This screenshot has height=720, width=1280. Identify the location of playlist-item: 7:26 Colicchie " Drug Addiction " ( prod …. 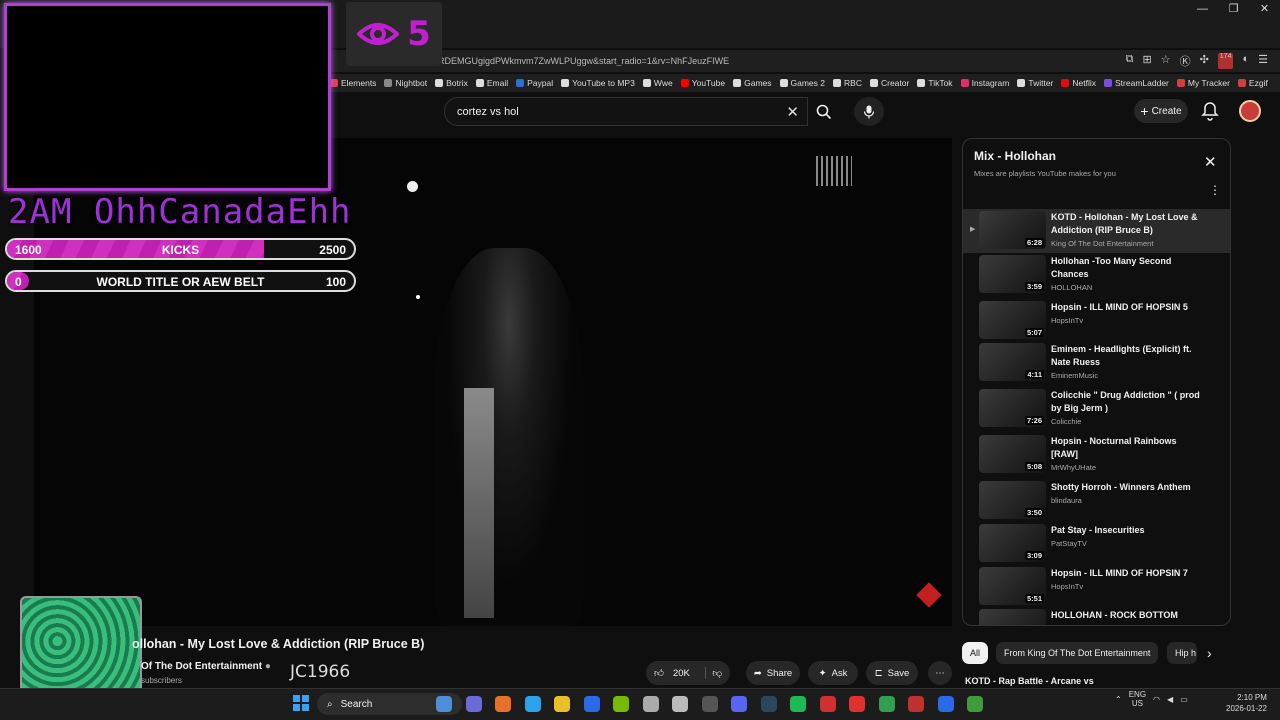
(1096, 409).